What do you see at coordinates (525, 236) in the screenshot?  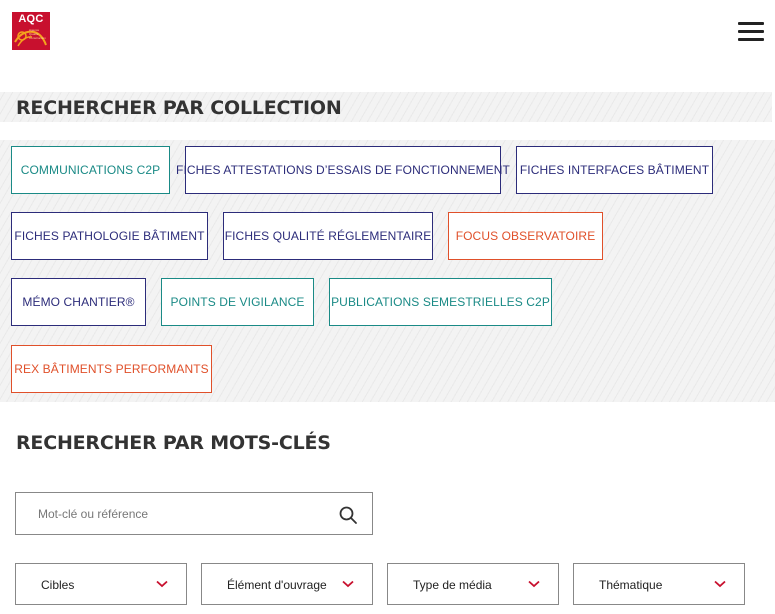 I see `collection-button-focus-observatoire: FOCUS OBSERVATOIRE` at bounding box center [525, 236].